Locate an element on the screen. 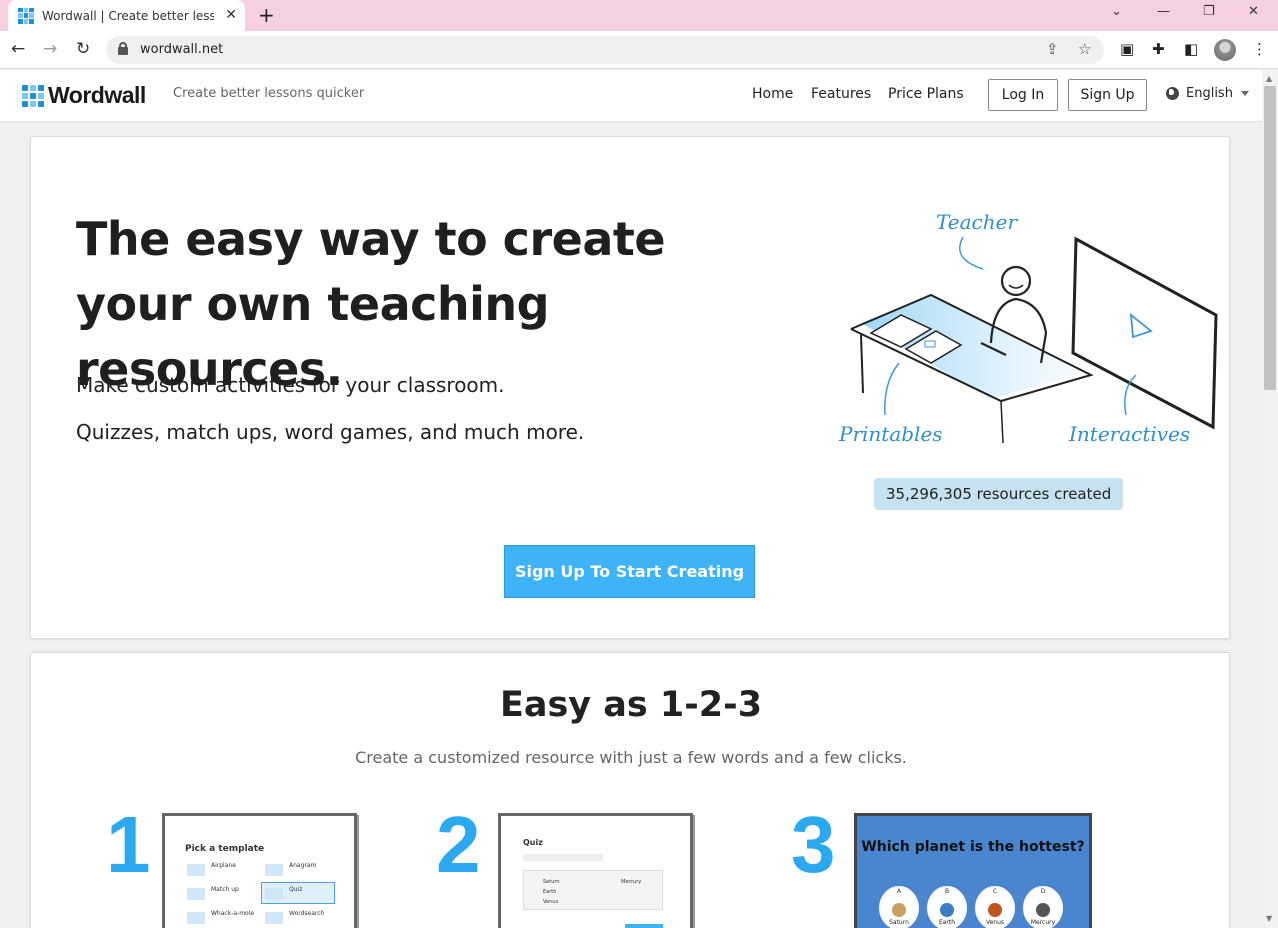  template-item: Anagram is located at coordinates (303, 865).